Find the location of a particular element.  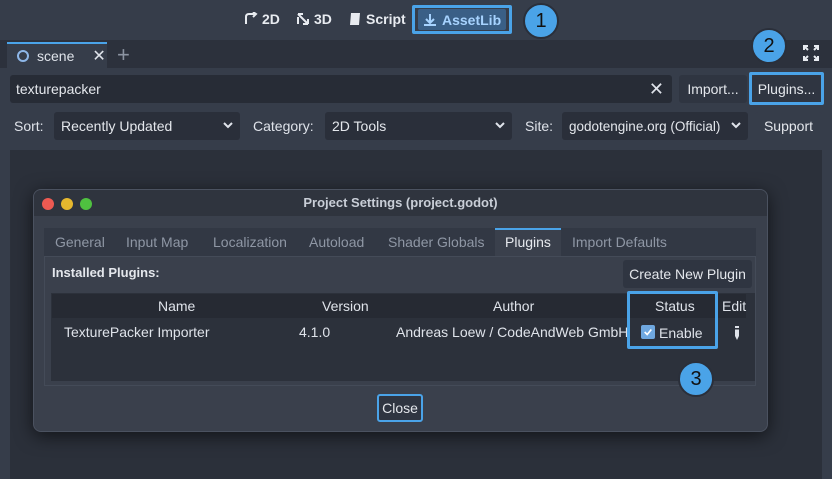

tab-close-icon: ✕ is located at coordinates (98, 56).